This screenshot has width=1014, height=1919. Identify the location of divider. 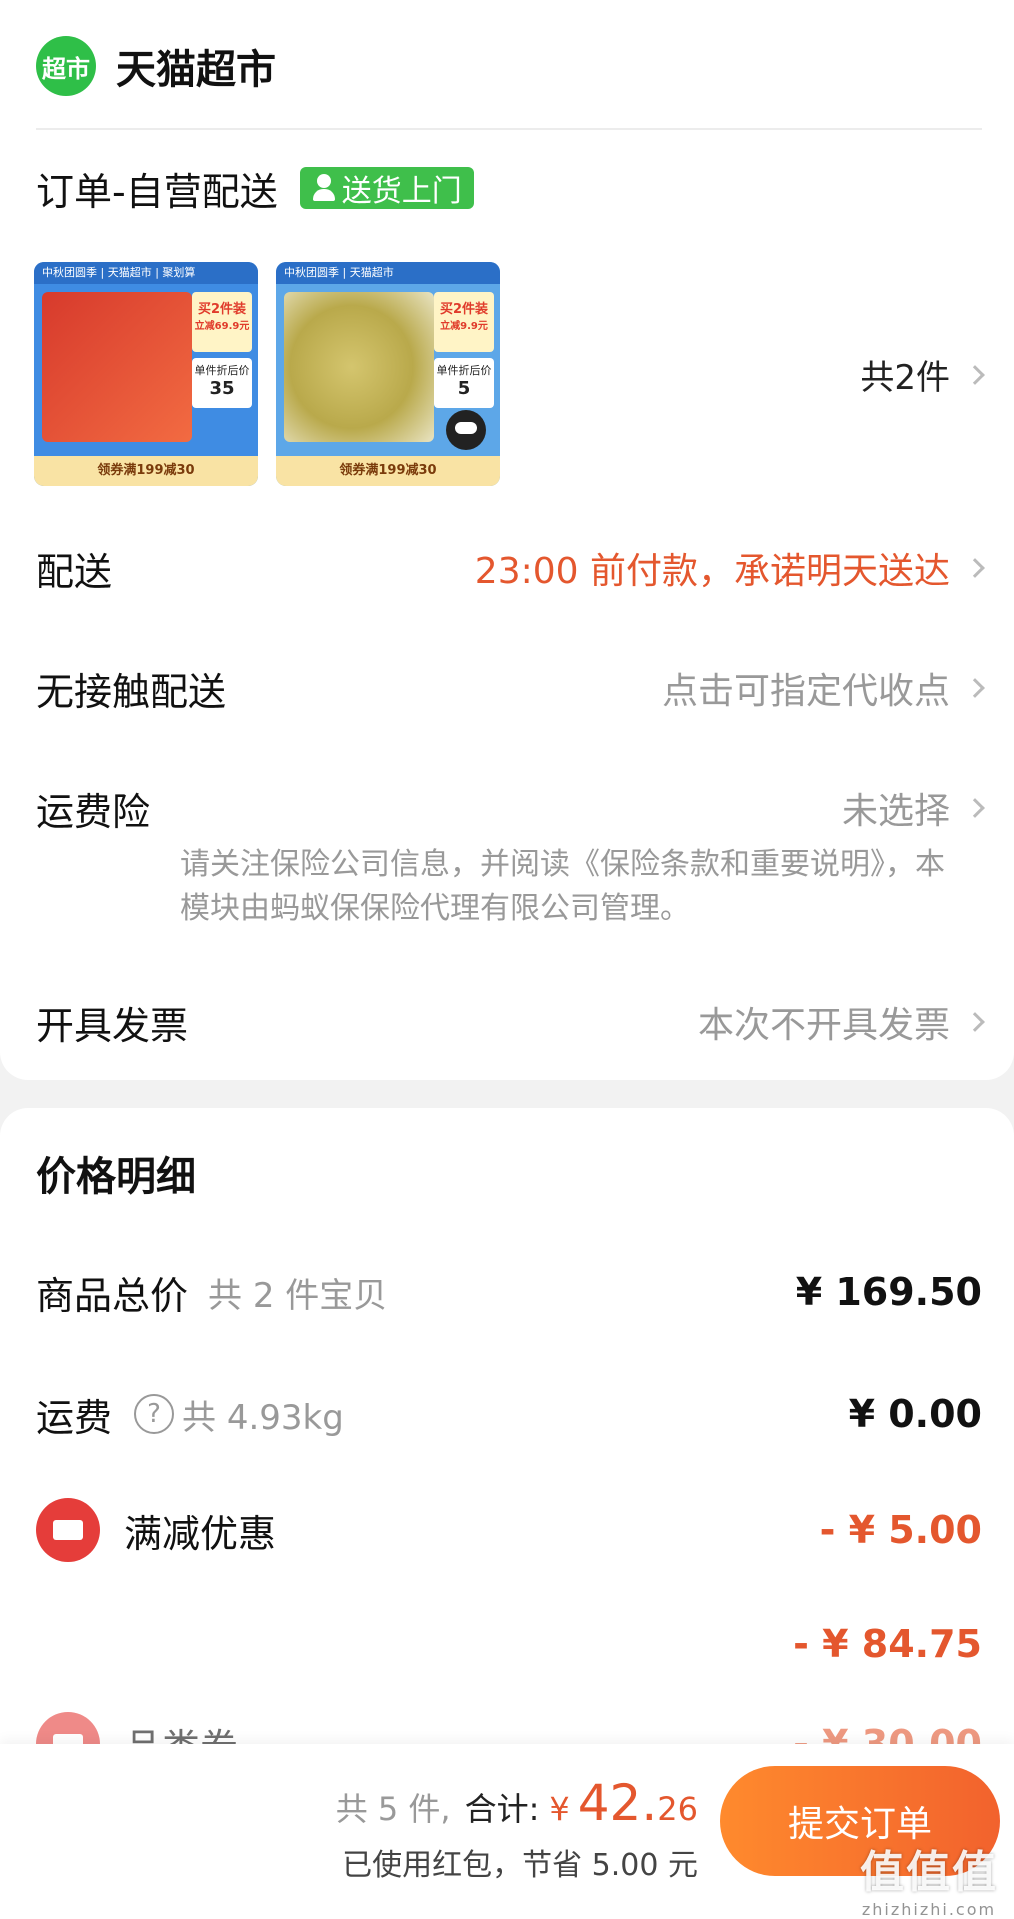
(509, 129).